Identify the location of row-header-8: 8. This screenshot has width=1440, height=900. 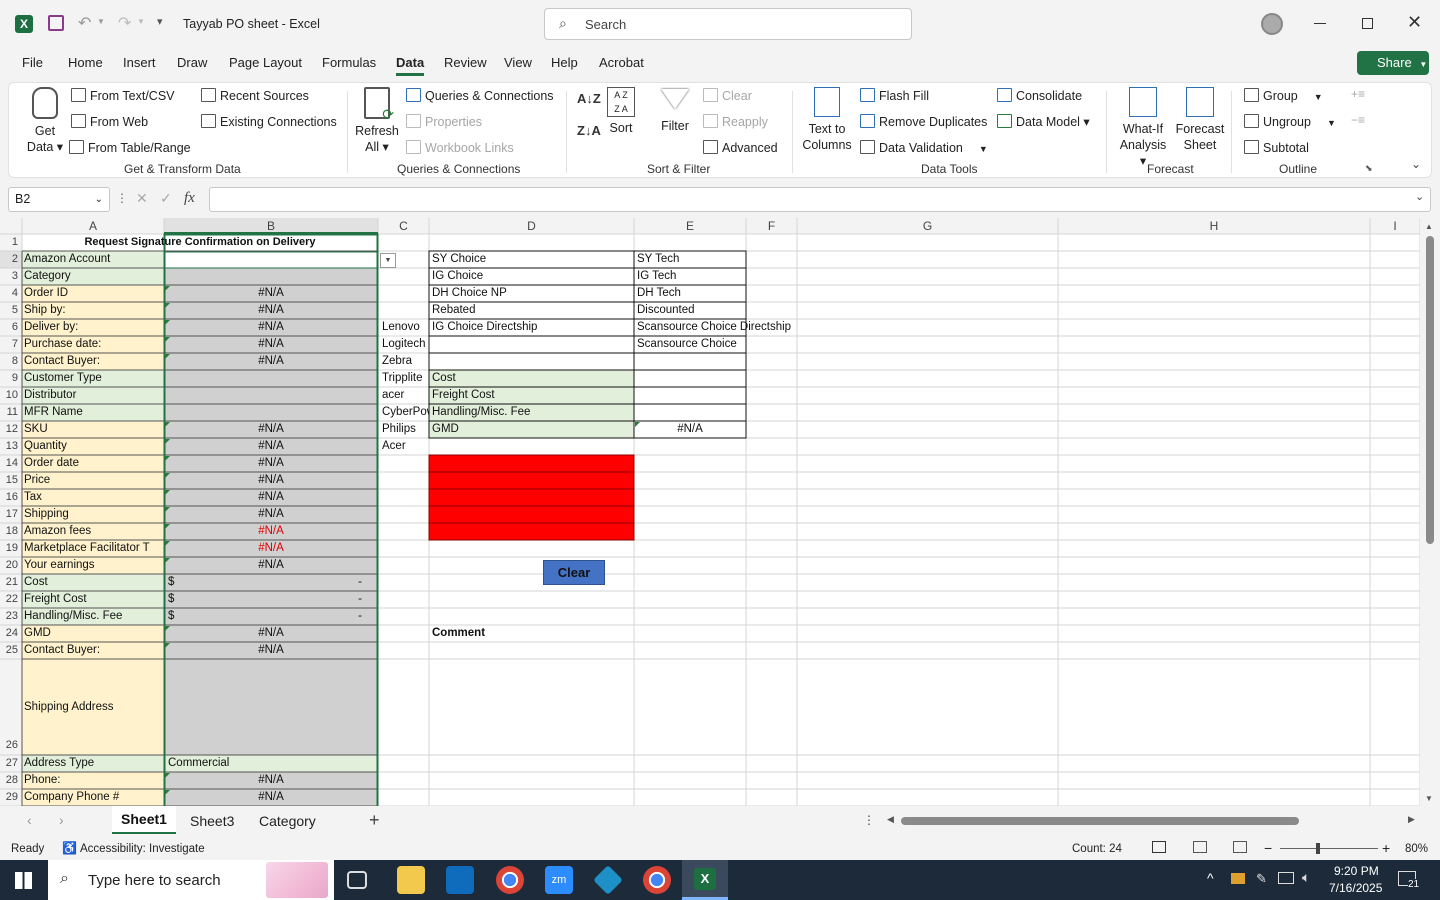
(11, 361).